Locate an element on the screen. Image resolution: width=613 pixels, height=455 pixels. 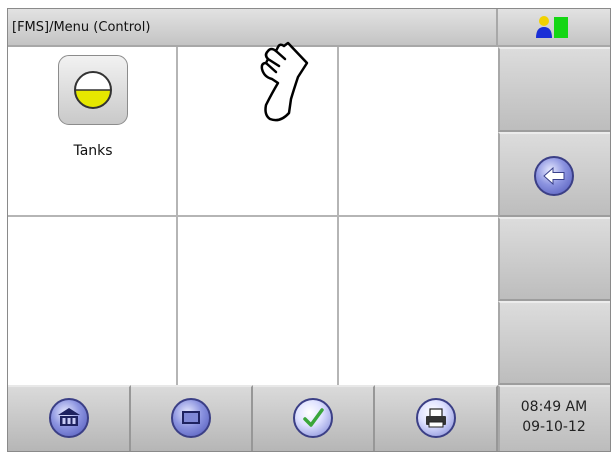
clock-time: 08:49 AM is located at coordinates (554, 407).